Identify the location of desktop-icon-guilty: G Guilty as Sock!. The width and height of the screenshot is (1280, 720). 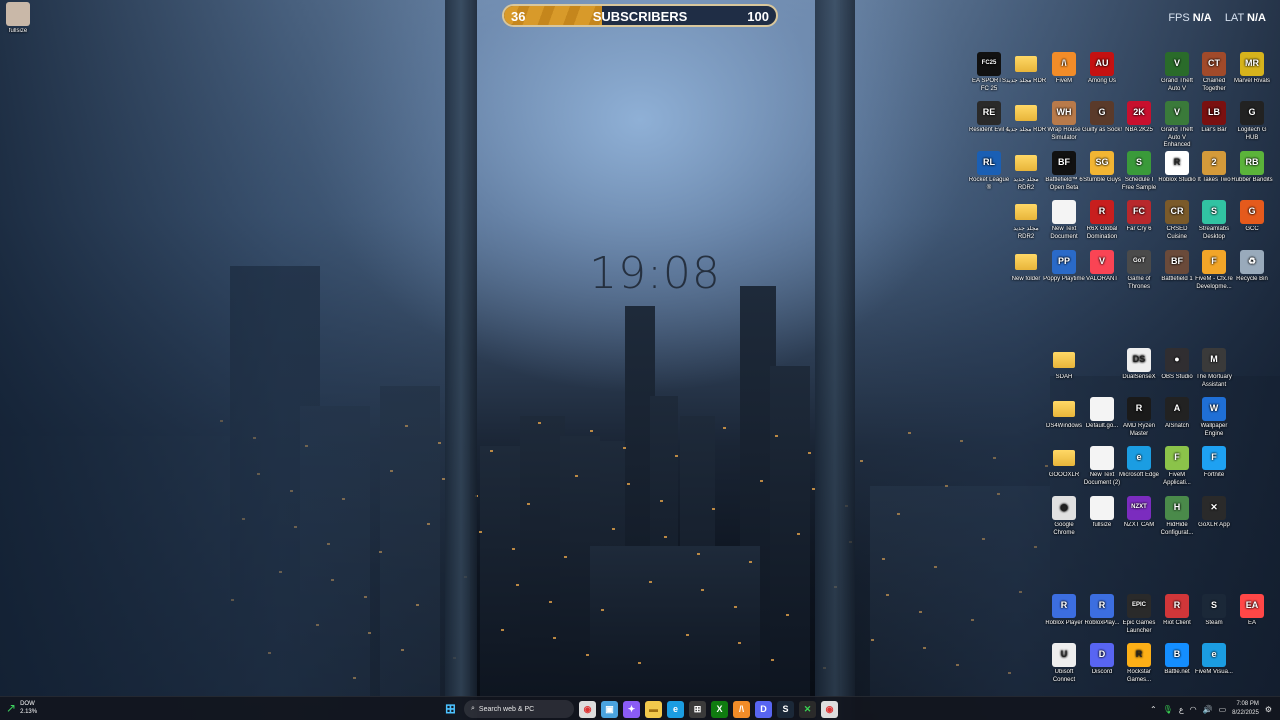
(1102, 118).